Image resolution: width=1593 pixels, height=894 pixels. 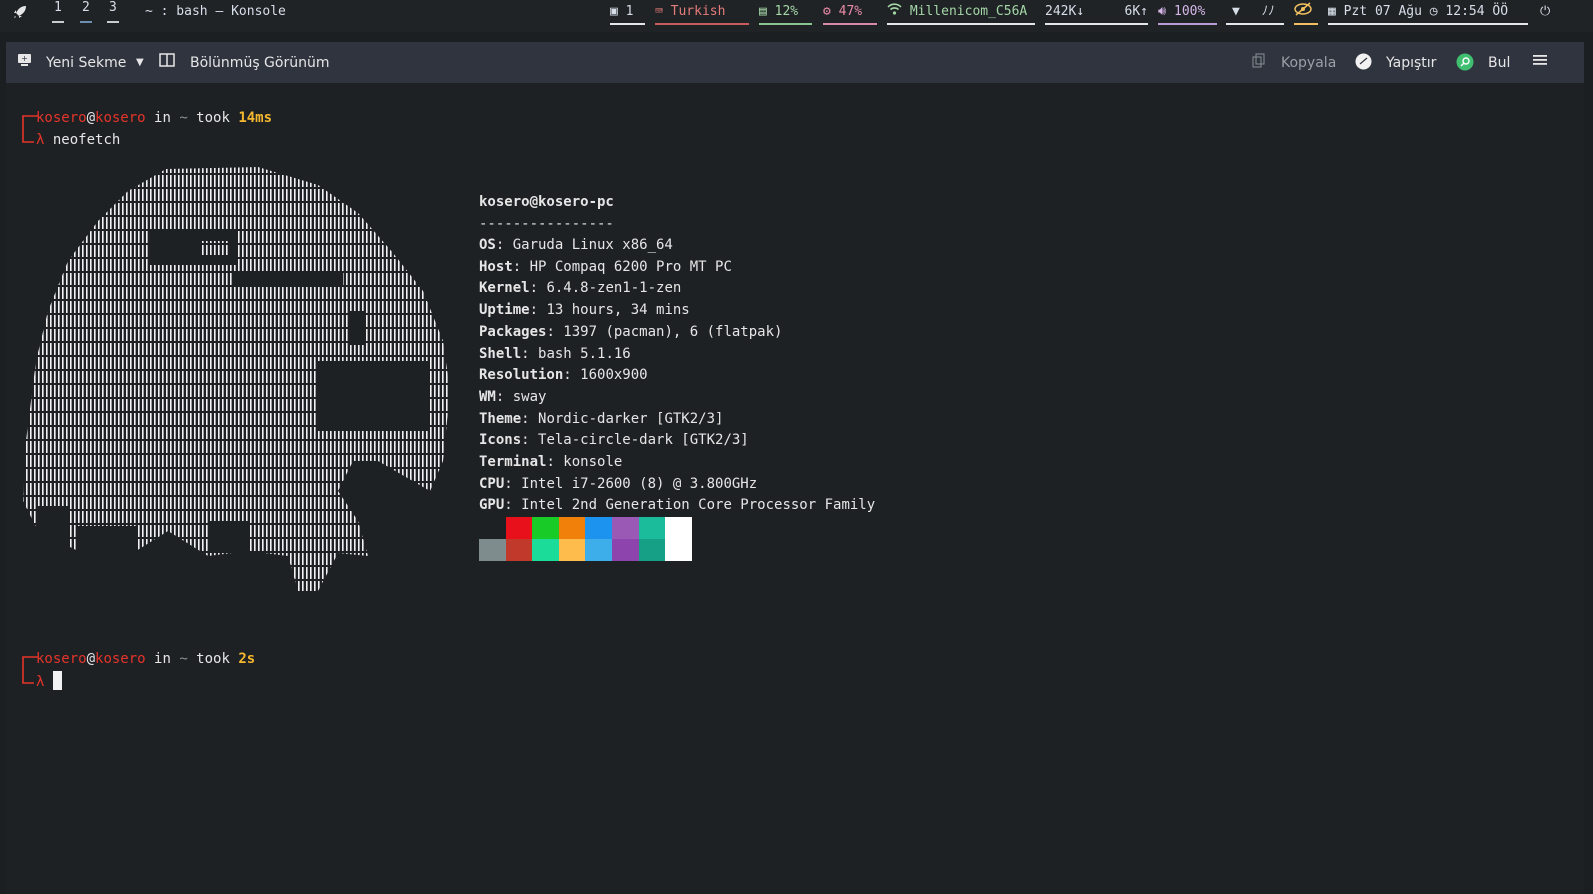 I want to click on field-key: Host, so click(x=496, y=266).